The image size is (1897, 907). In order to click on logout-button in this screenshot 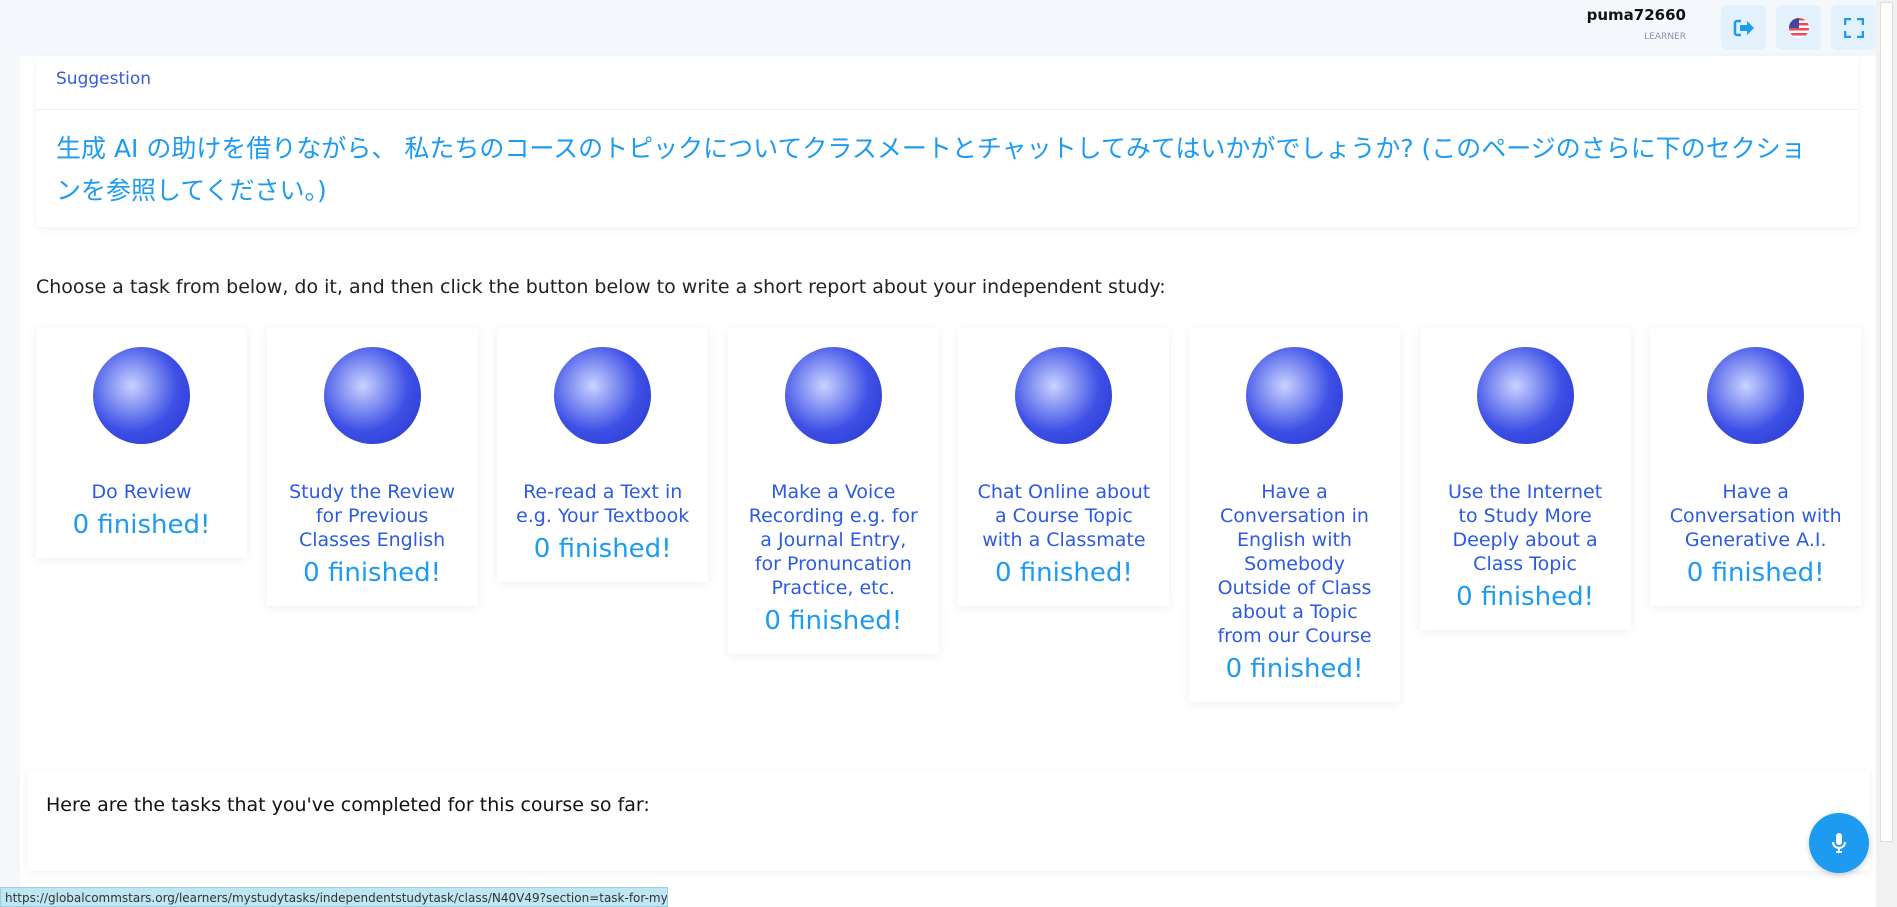, I will do `click(1743, 27)`.